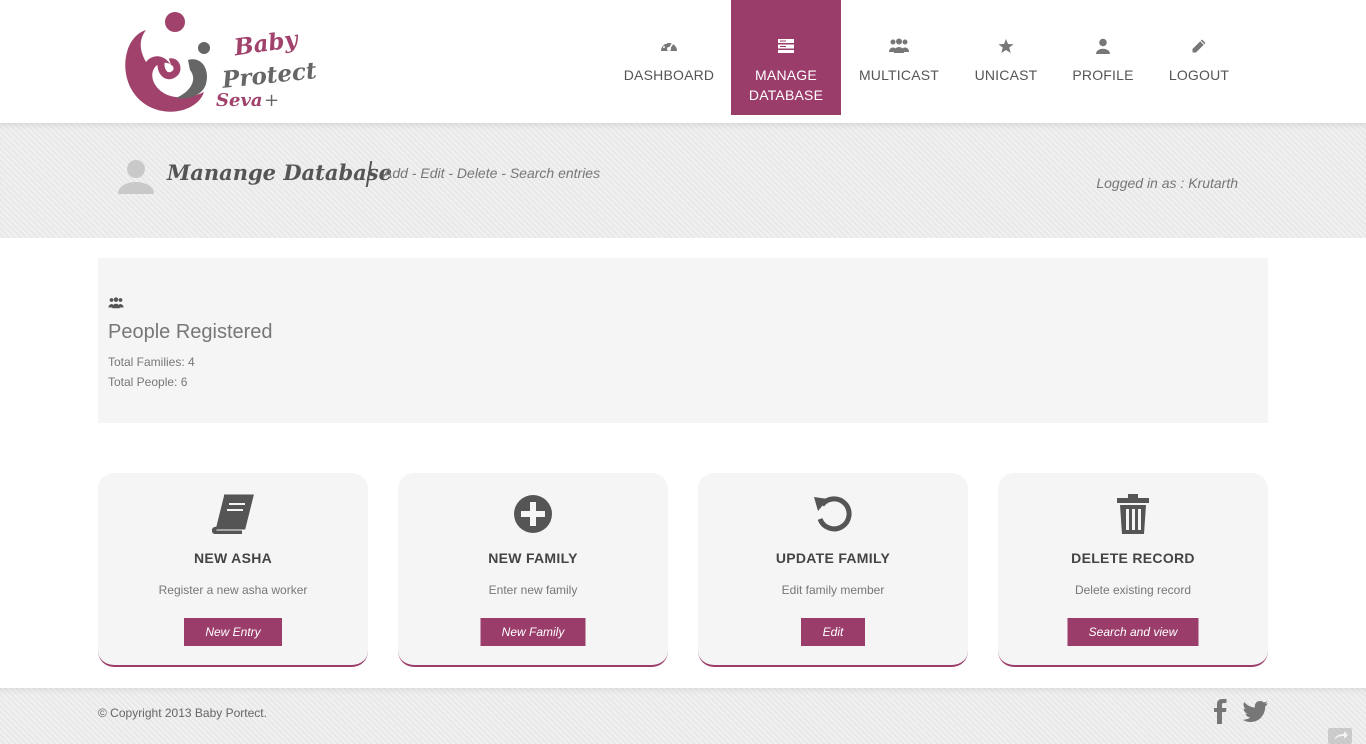  I want to click on plus-circle-icon, so click(533, 514).